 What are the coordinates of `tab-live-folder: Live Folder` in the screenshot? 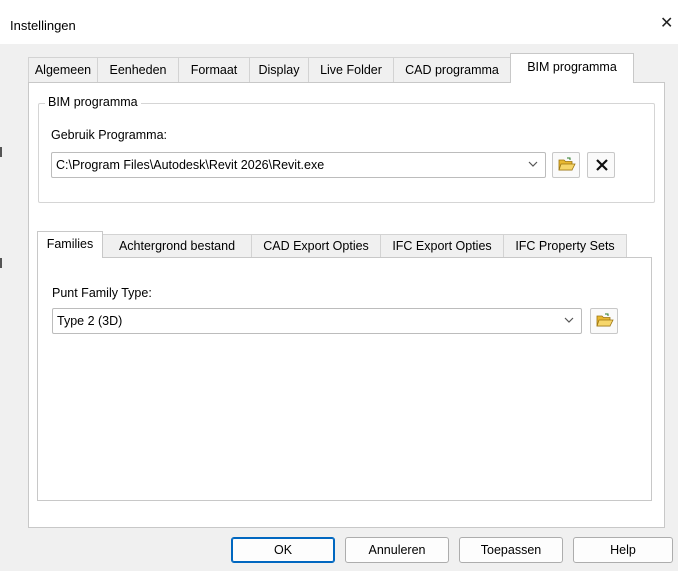 It's located at (351, 70).